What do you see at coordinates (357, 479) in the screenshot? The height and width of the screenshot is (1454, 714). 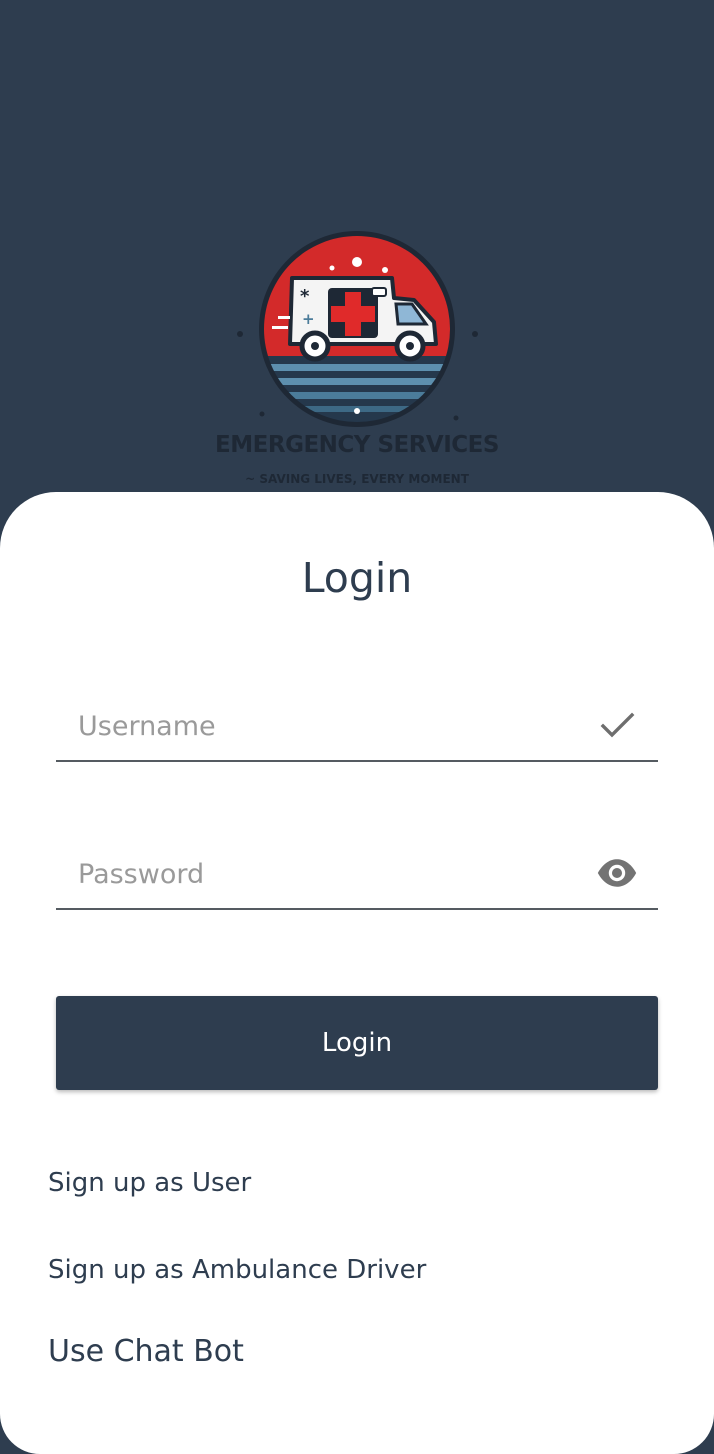 I see `brand-tagline: ~ SAVING LIVES, EVERY MOMENT` at bounding box center [357, 479].